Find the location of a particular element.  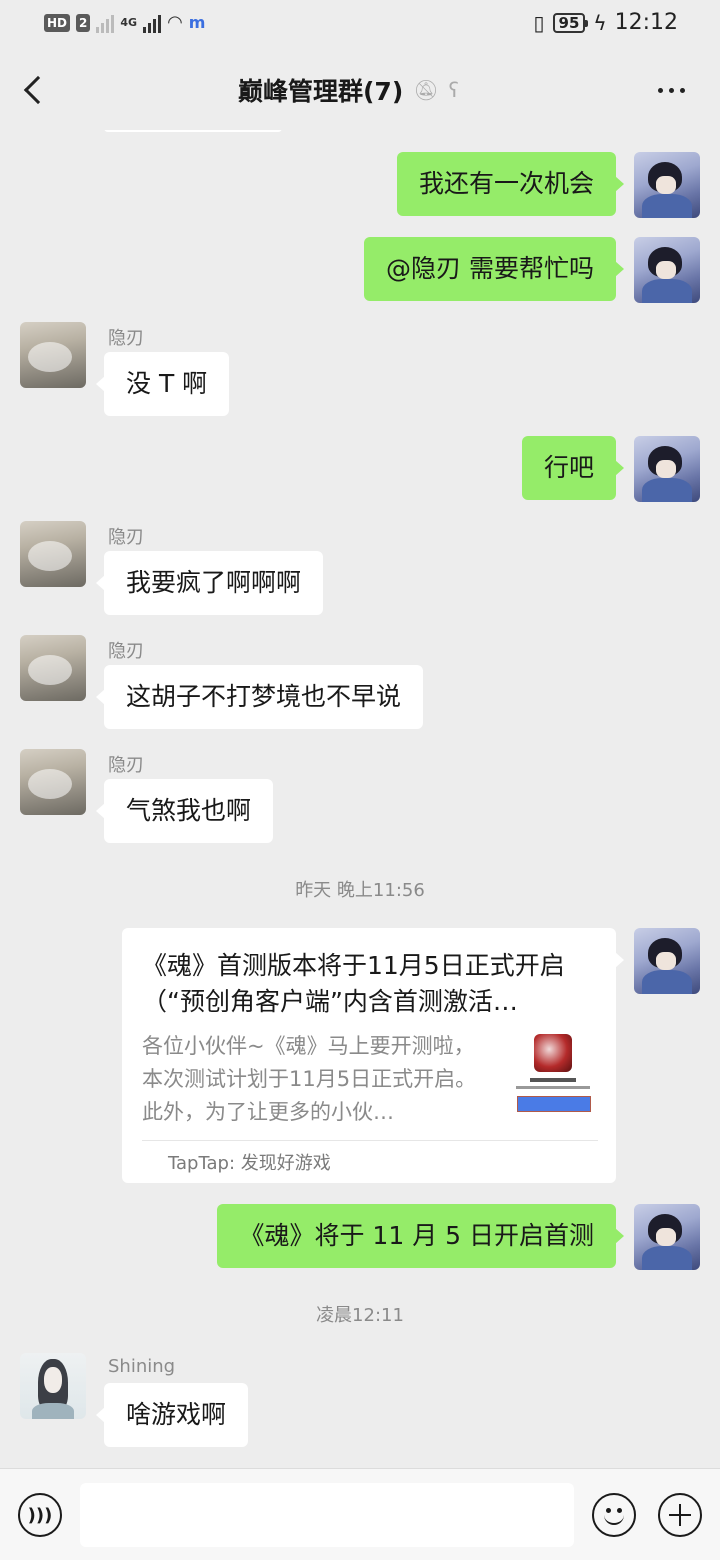

sim-badge: 2 is located at coordinates (83, 22).